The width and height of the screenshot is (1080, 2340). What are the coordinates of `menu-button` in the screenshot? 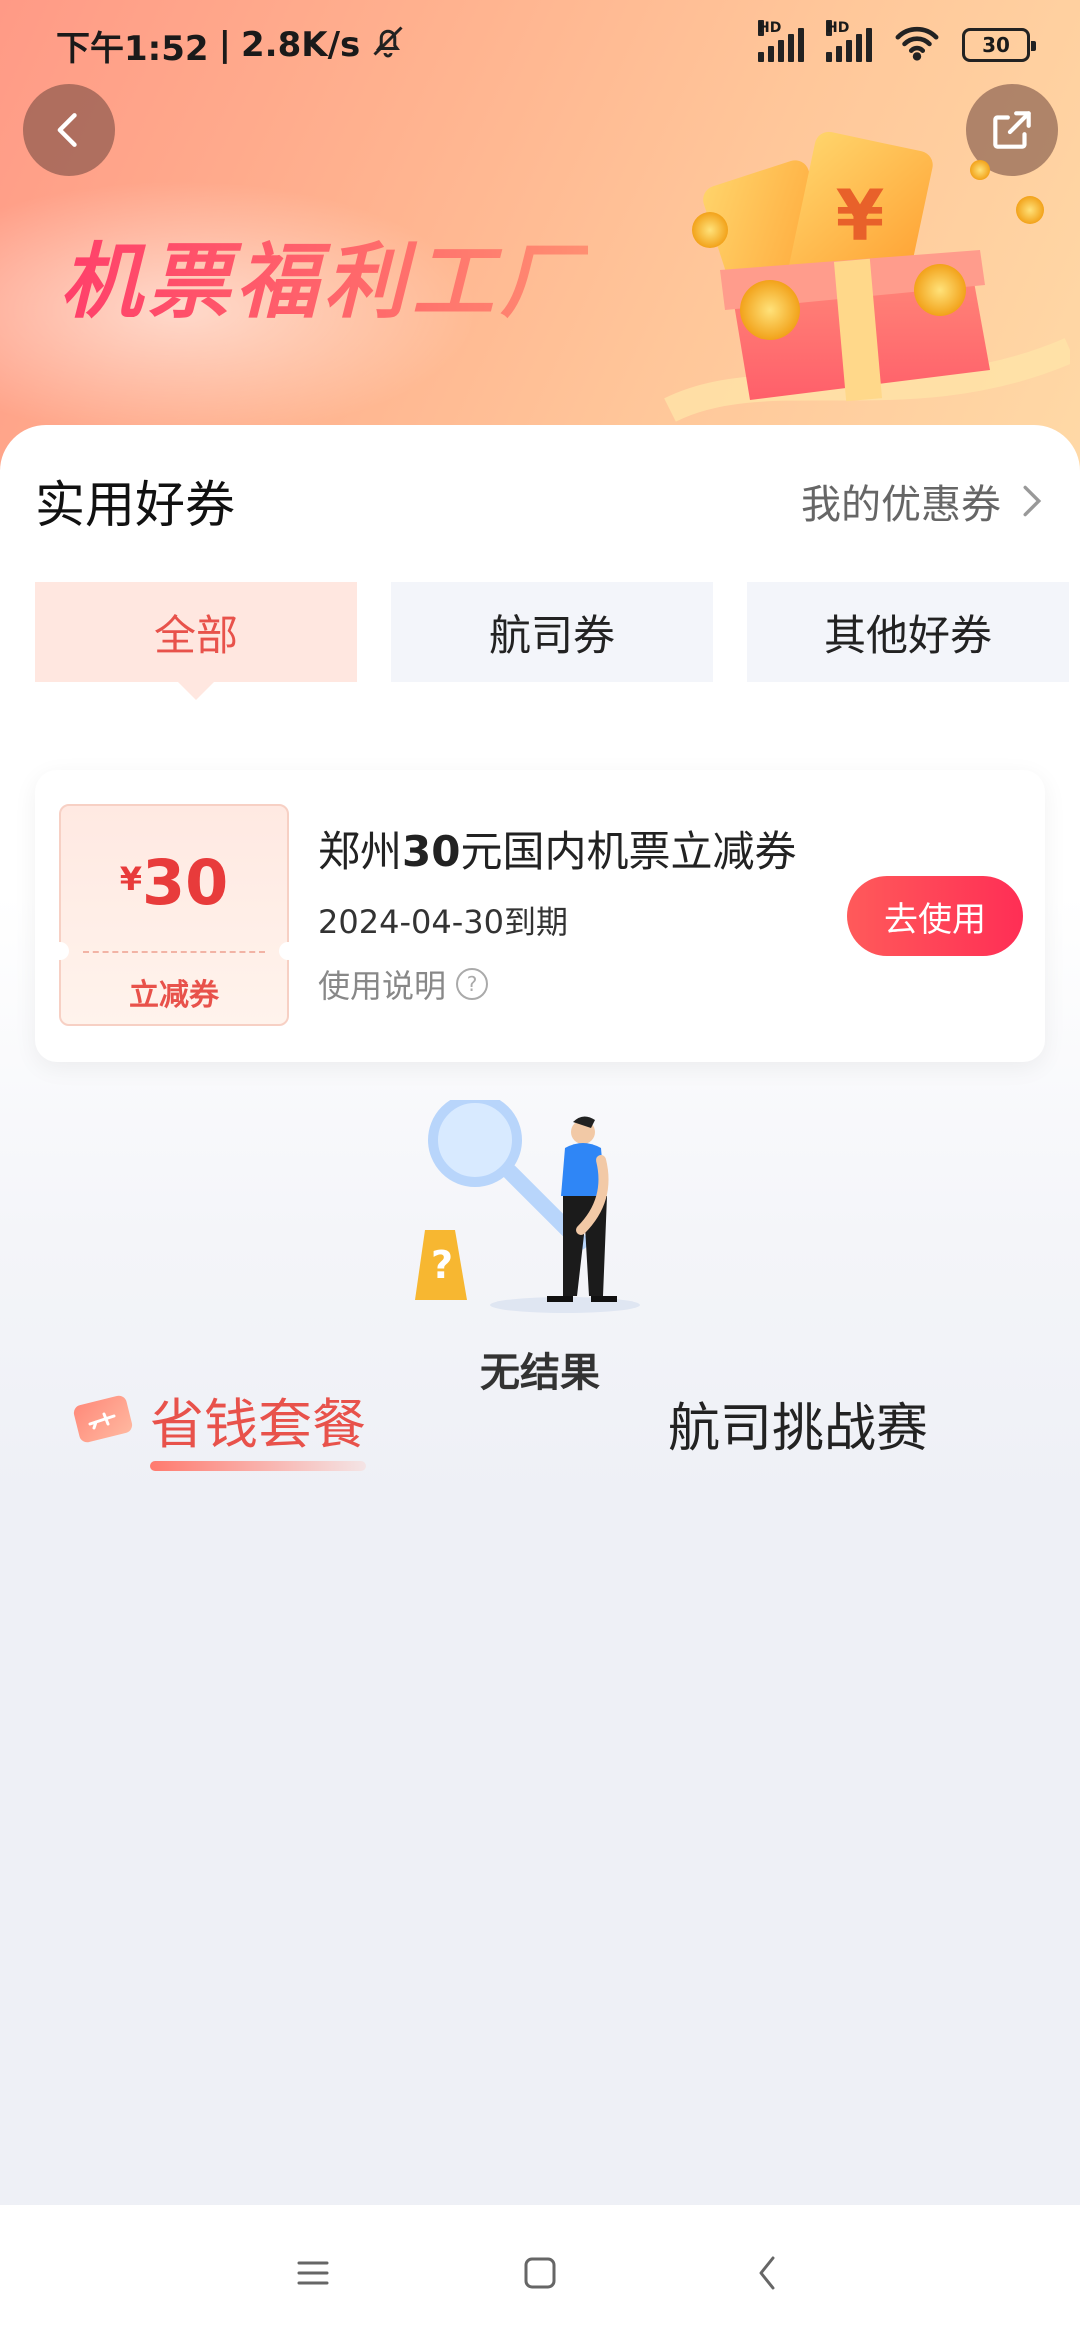 It's located at (313, 2273).